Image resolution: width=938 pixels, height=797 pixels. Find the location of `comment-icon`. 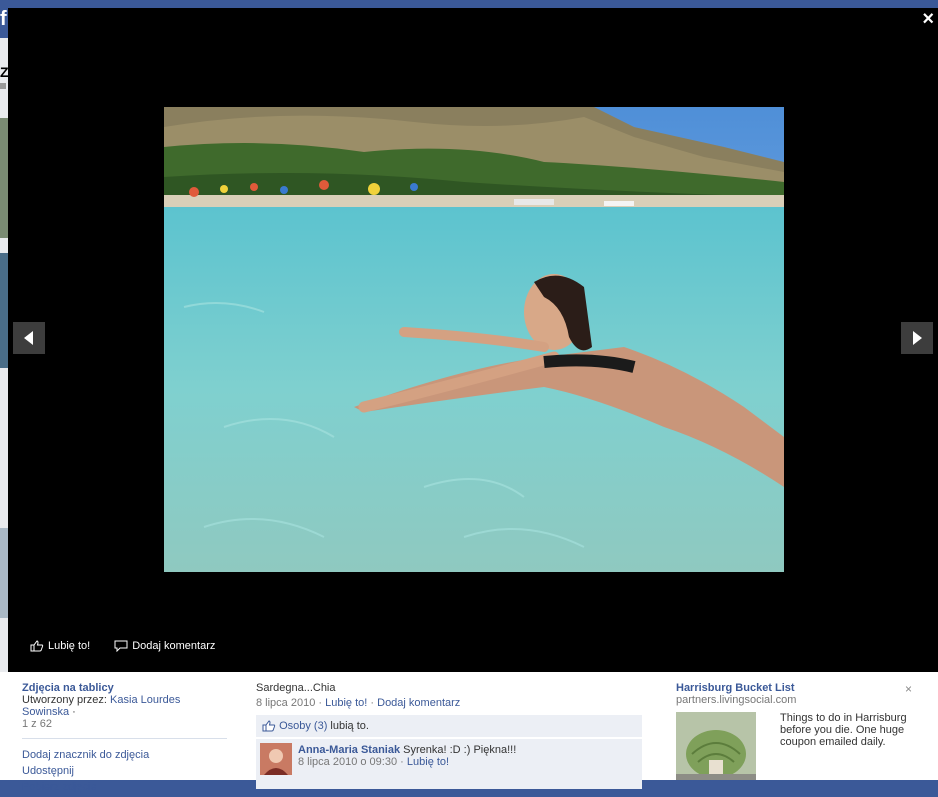

comment-icon is located at coordinates (121, 646).